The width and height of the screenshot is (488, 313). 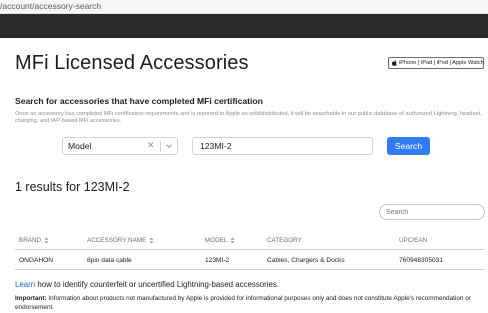 I want to click on column-header-brand: BRAND, so click(x=34, y=240).